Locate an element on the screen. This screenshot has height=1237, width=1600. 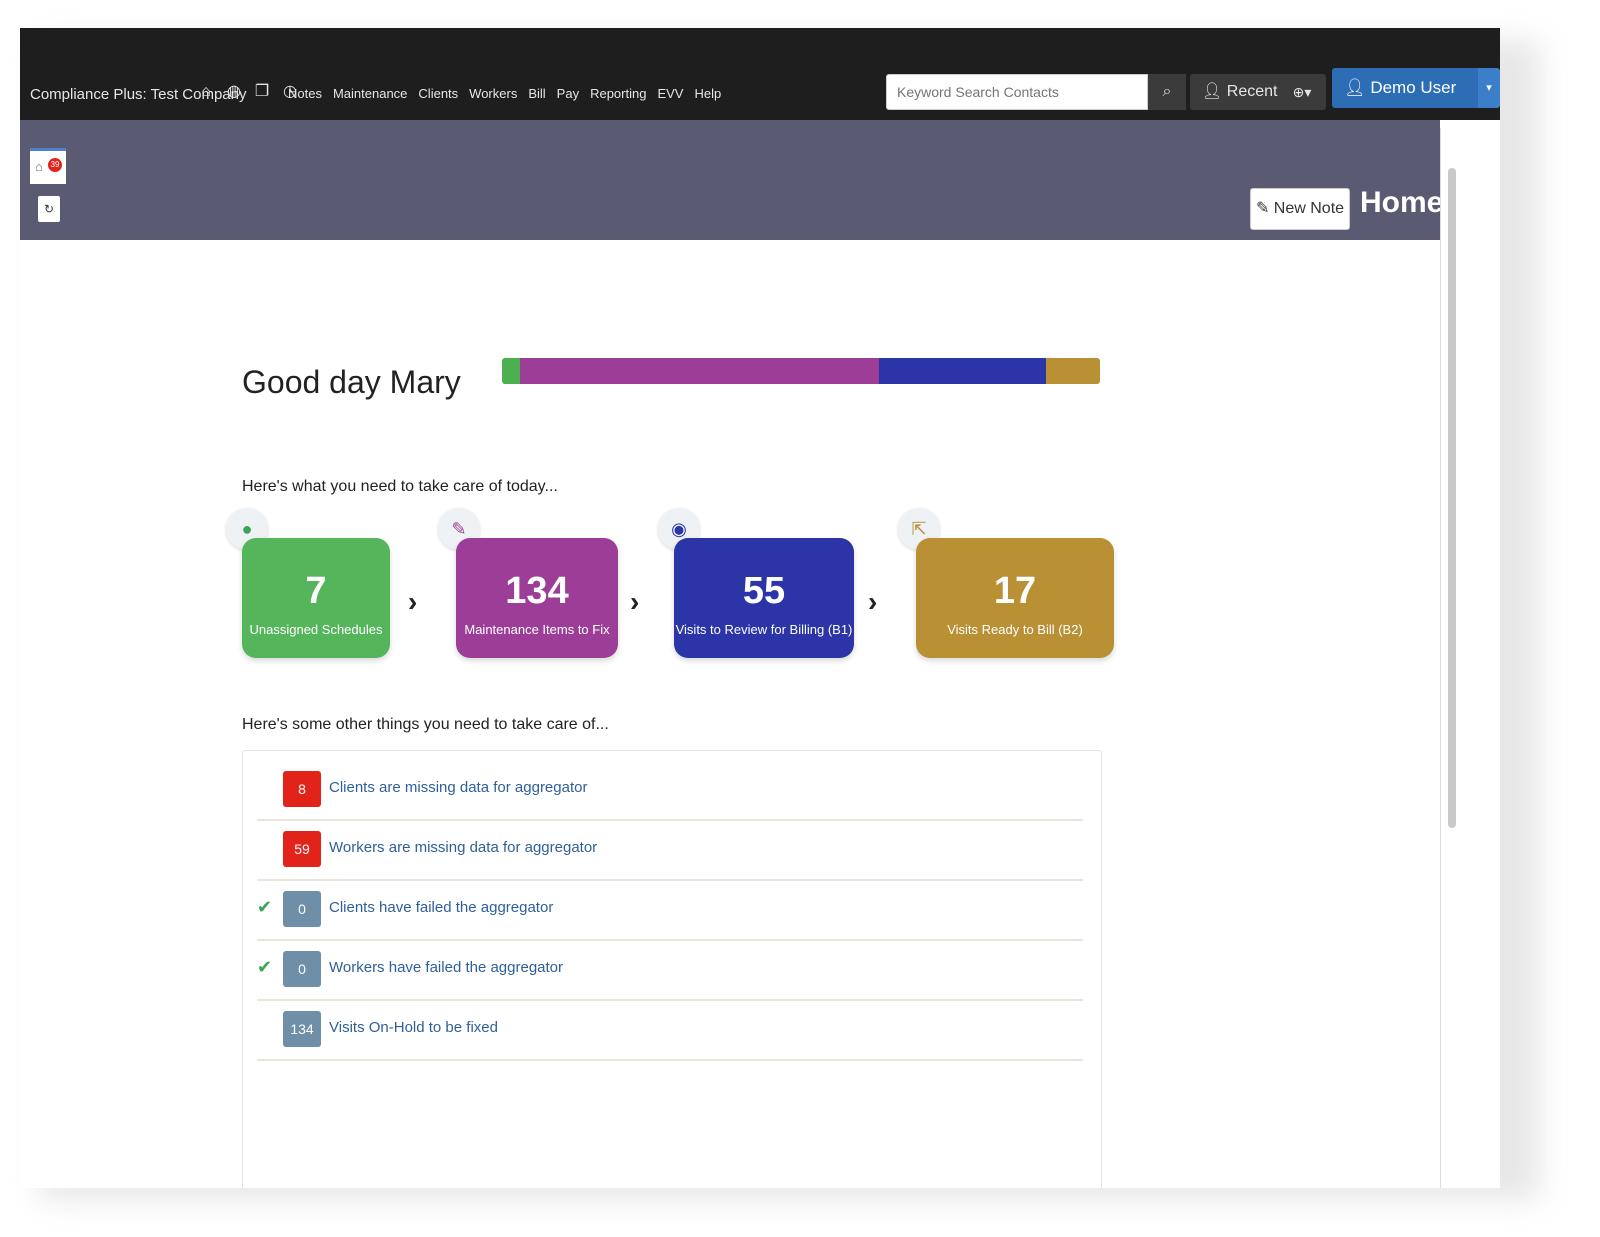
nav-icon-group: ⌂ ◍ ❐ ◷ is located at coordinates (248, 92).